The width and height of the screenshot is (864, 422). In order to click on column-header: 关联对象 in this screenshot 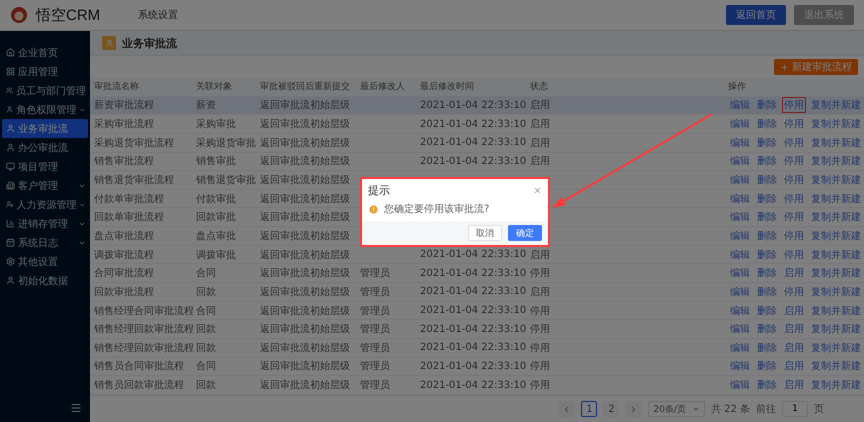, I will do `click(214, 87)`.